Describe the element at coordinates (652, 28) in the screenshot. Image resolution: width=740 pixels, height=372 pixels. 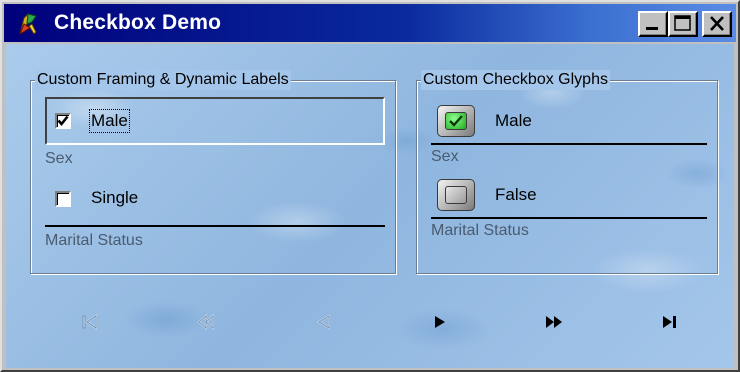
I see `minimize-icon` at that location.